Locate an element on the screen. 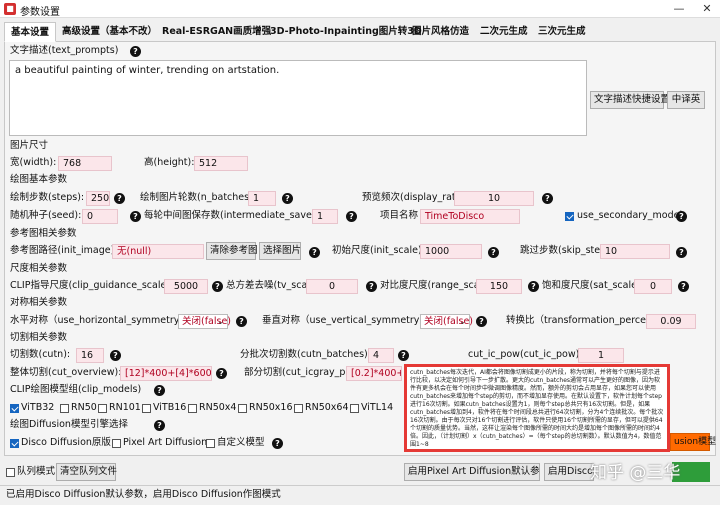 Image resolution: width=720 pixels, height=505 pixels. queue-mode-checkbox is located at coordinates (10, 472).